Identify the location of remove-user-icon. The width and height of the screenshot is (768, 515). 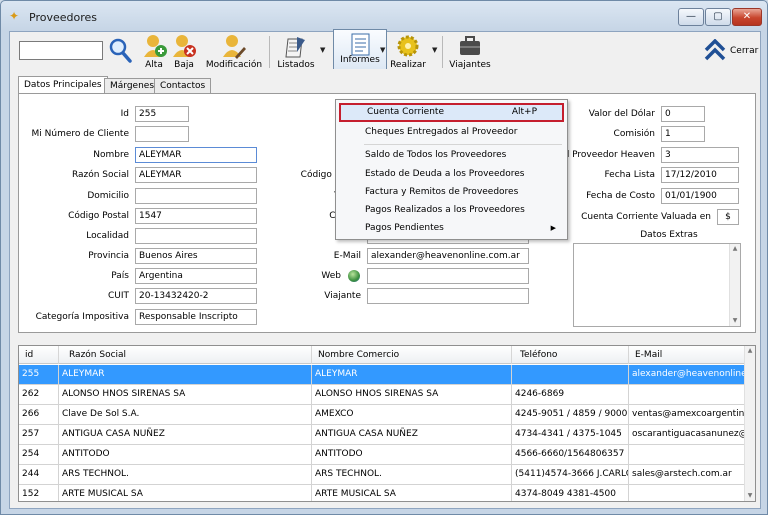
(184, 46).